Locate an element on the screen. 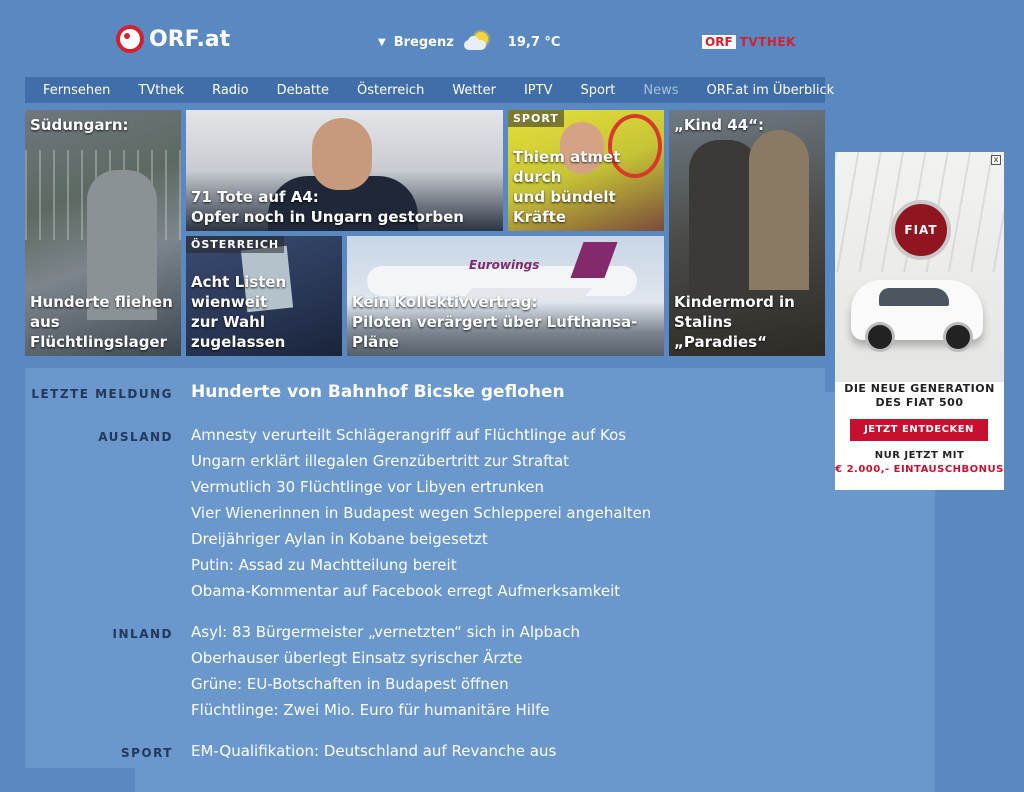 This screenshot has width=1024, height=792. ad-headline-line: DES FIAT 500 is located at coordinates (919, 402).